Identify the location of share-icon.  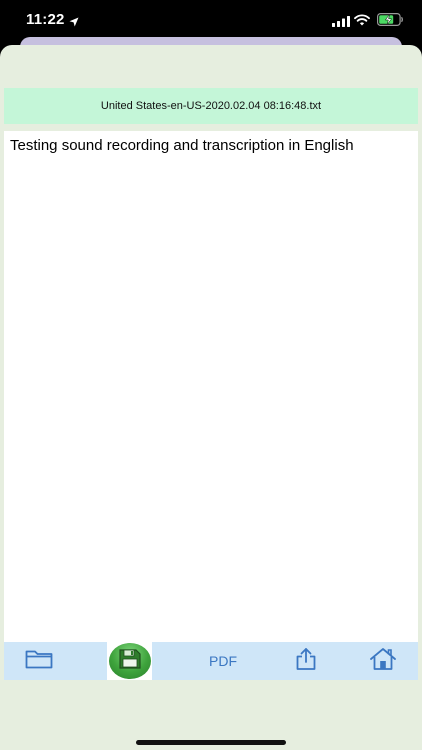
(306, 661).